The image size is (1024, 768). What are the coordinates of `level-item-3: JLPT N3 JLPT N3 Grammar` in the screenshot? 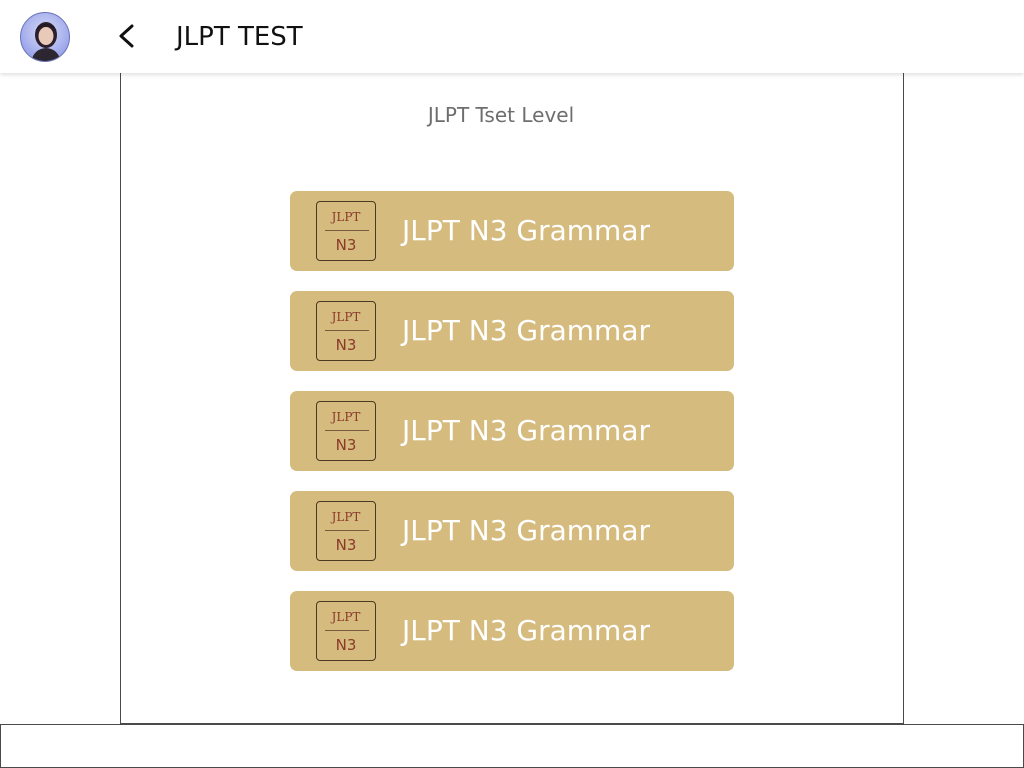 It's located at (512, 431).